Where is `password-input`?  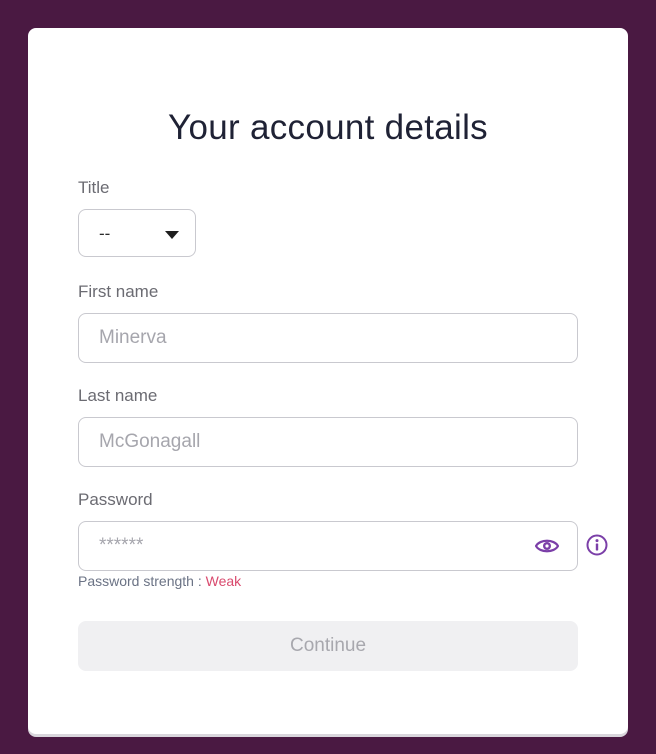
password-input is located at coordinates (328, 546).